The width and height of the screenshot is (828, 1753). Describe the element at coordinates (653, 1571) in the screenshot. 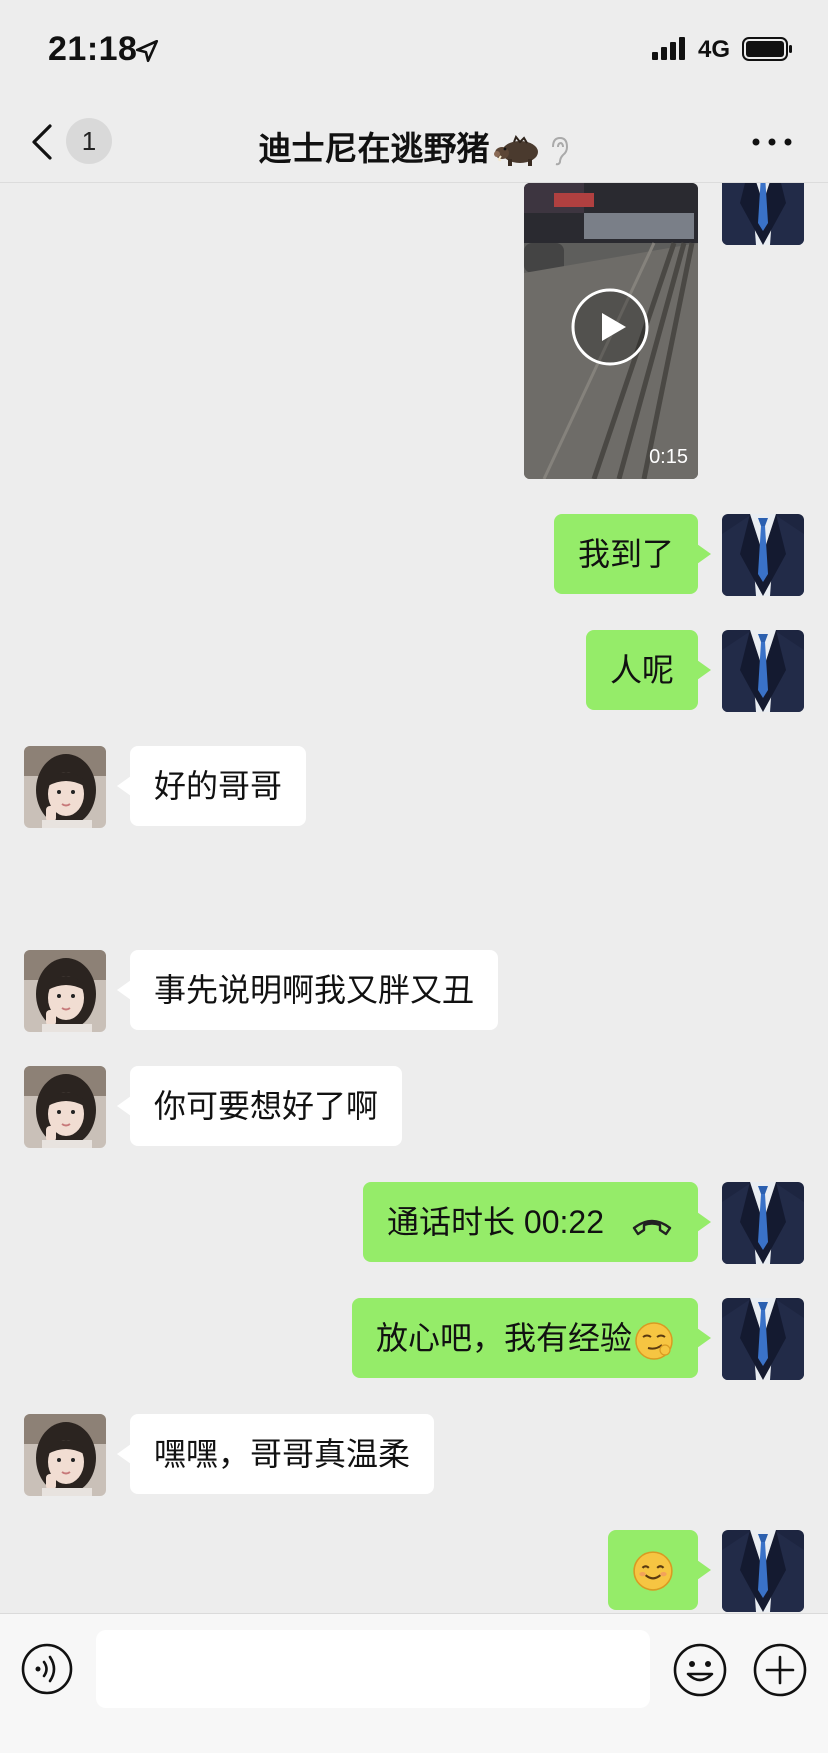

I see `smile-emoji-icon` at that location.